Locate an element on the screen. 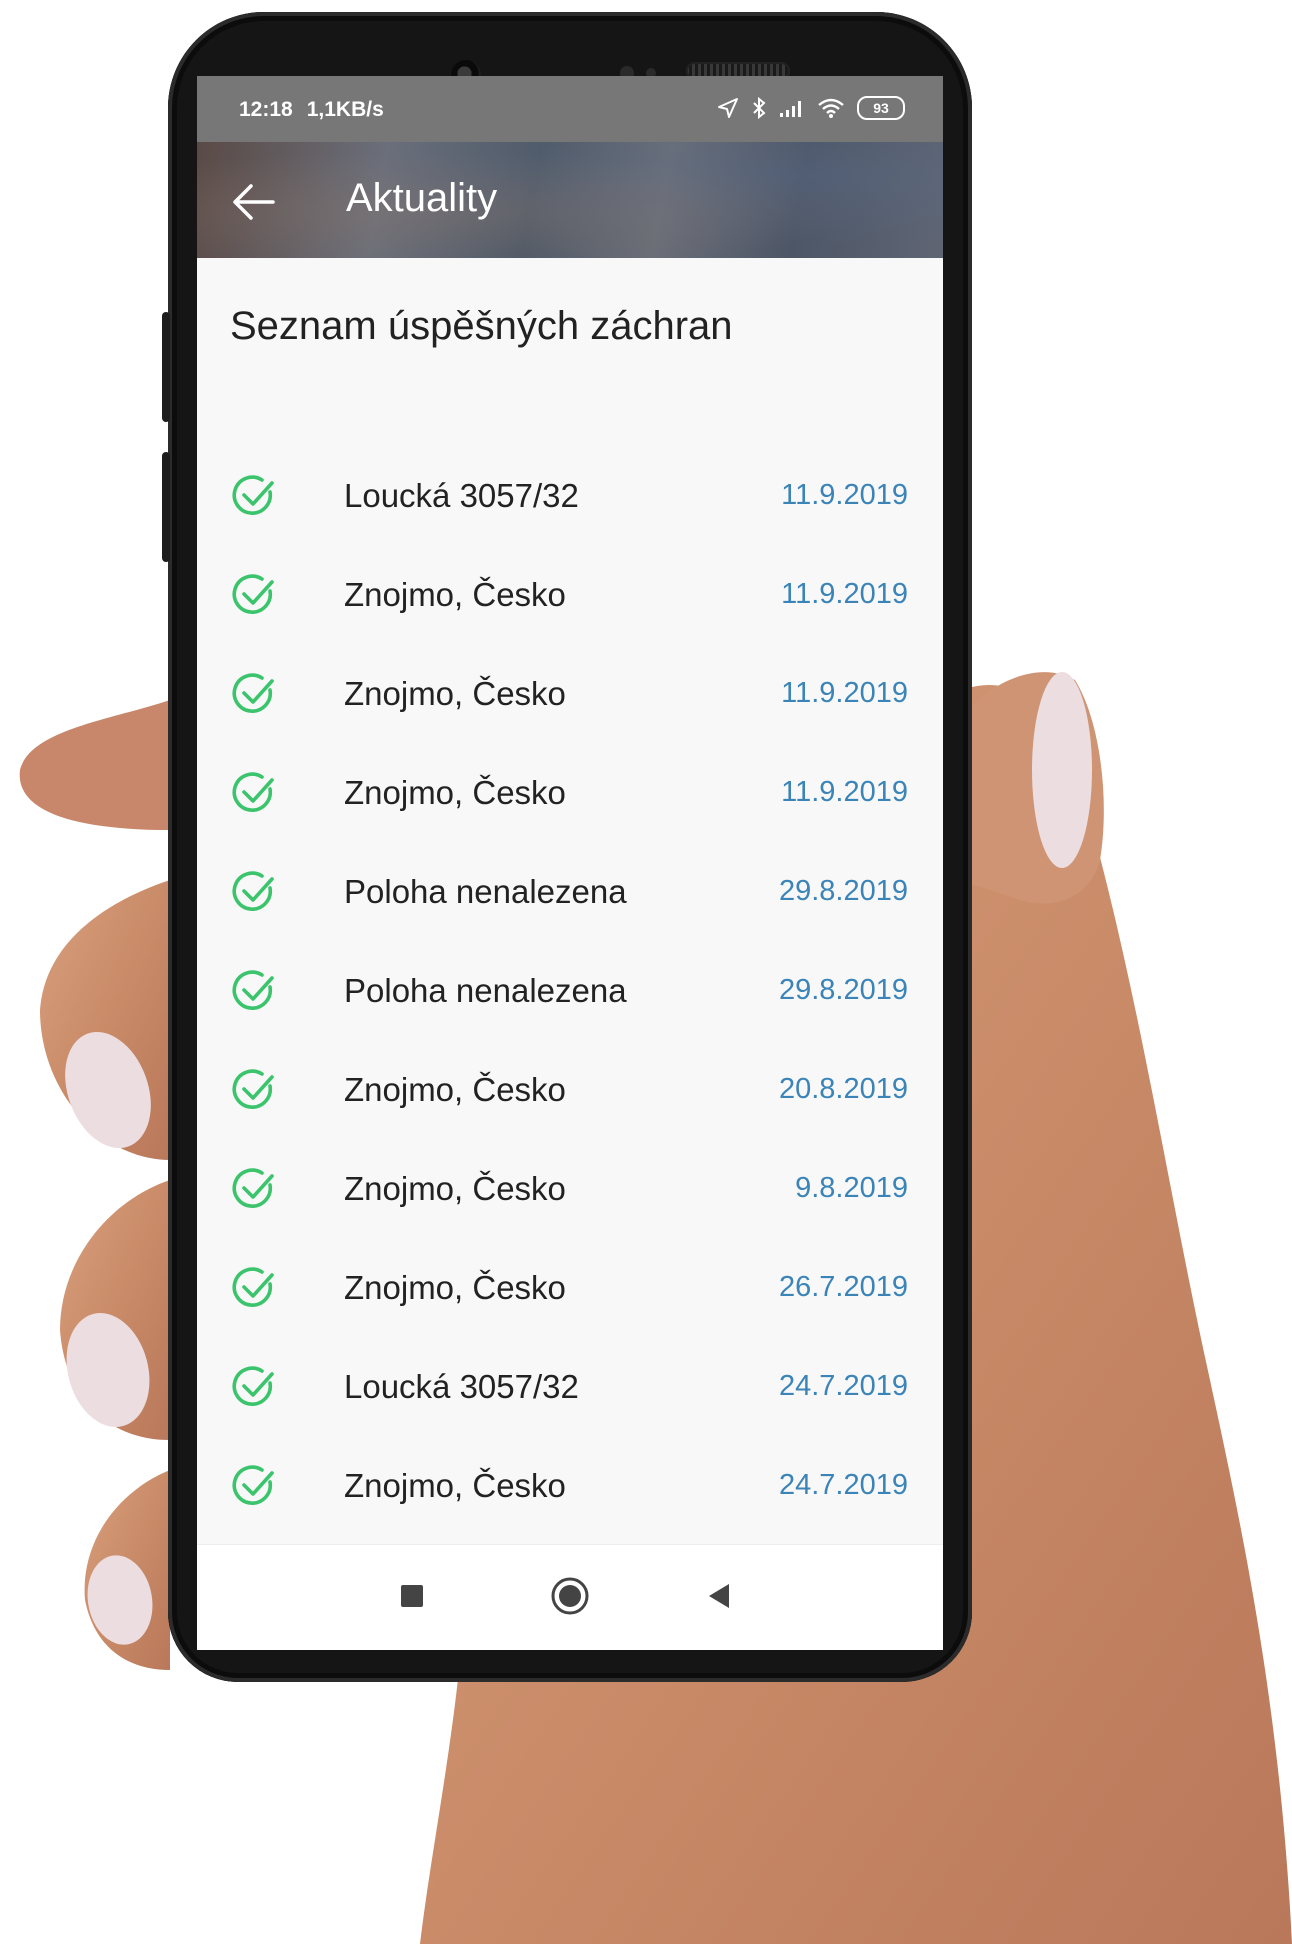 The image size is (1292, 1944). location-icon is located at coordinates (728, 108).